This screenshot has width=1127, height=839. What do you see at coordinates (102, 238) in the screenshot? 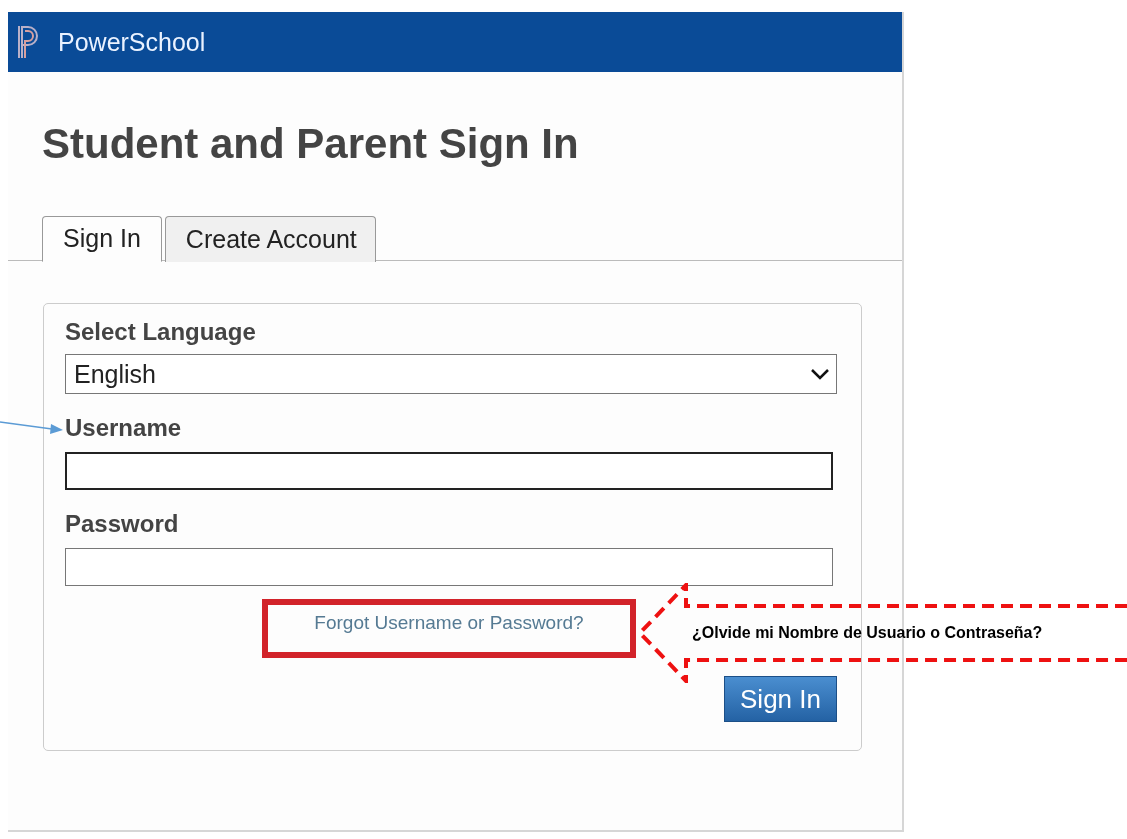
I see `tab: Sign In` at bounding box center [102, 238].